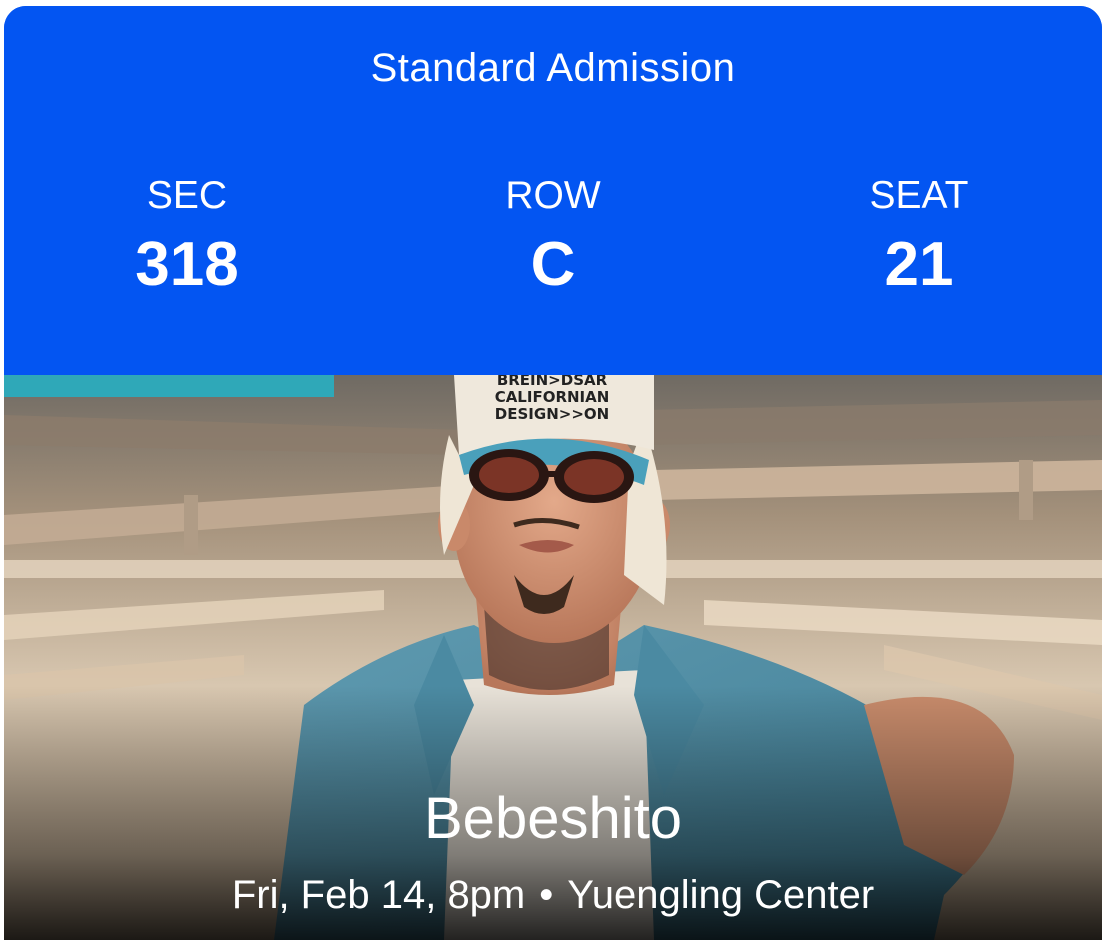 The image size is (1116, 948). I want to click on event-venue: Yuengling Center, so click(721, 895).